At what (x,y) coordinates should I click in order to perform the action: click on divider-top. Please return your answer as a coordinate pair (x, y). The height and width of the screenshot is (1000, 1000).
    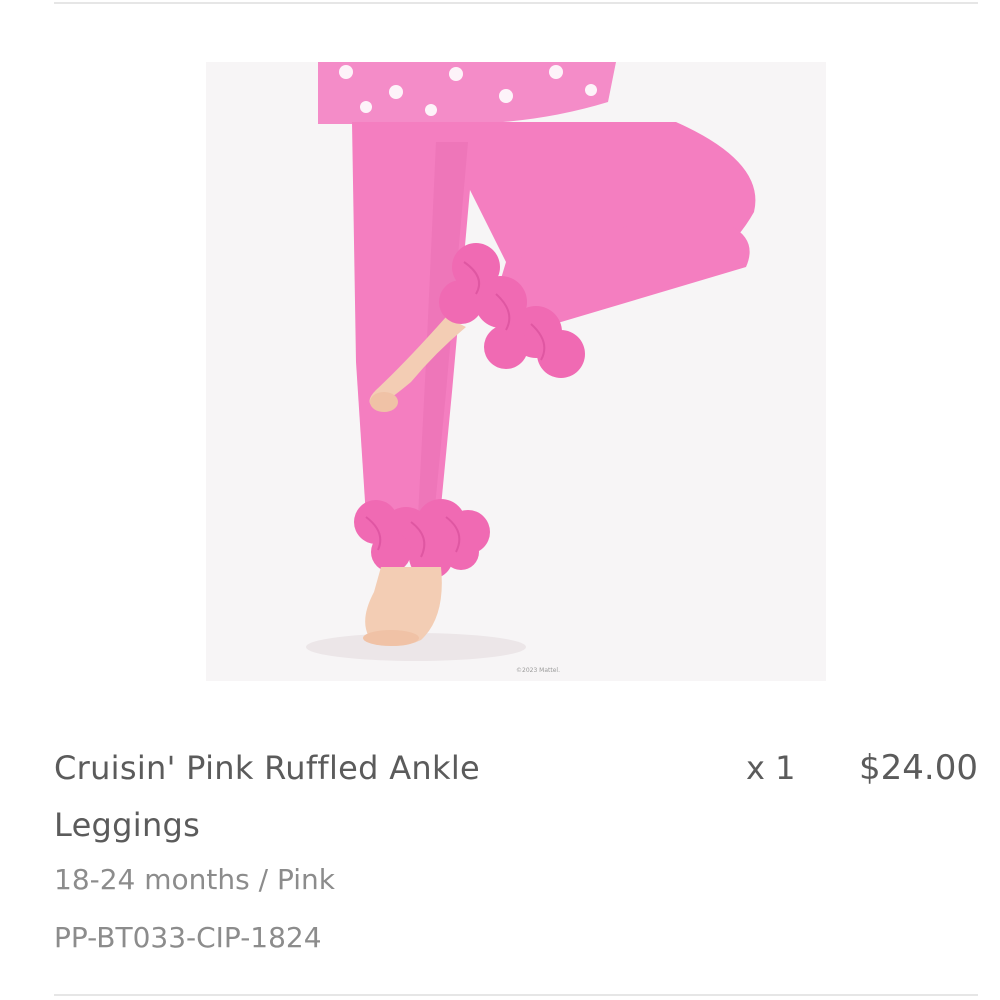
    Looking at the image, I should click on (516, 3).